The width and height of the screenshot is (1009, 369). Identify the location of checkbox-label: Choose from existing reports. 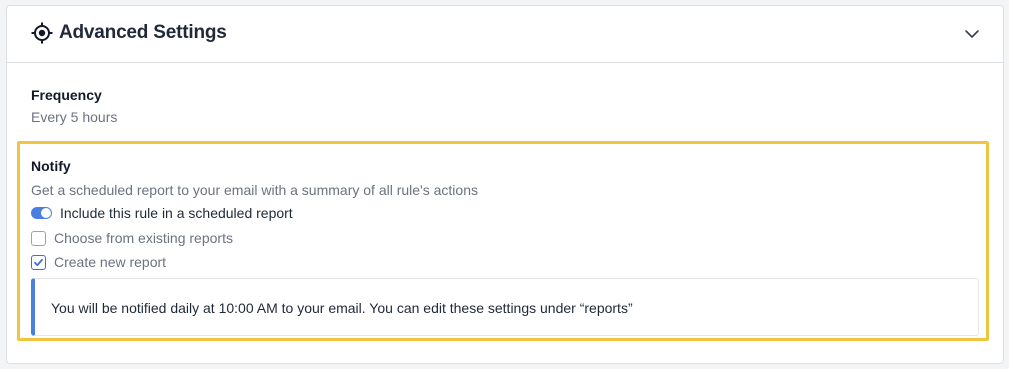
(143, 238).